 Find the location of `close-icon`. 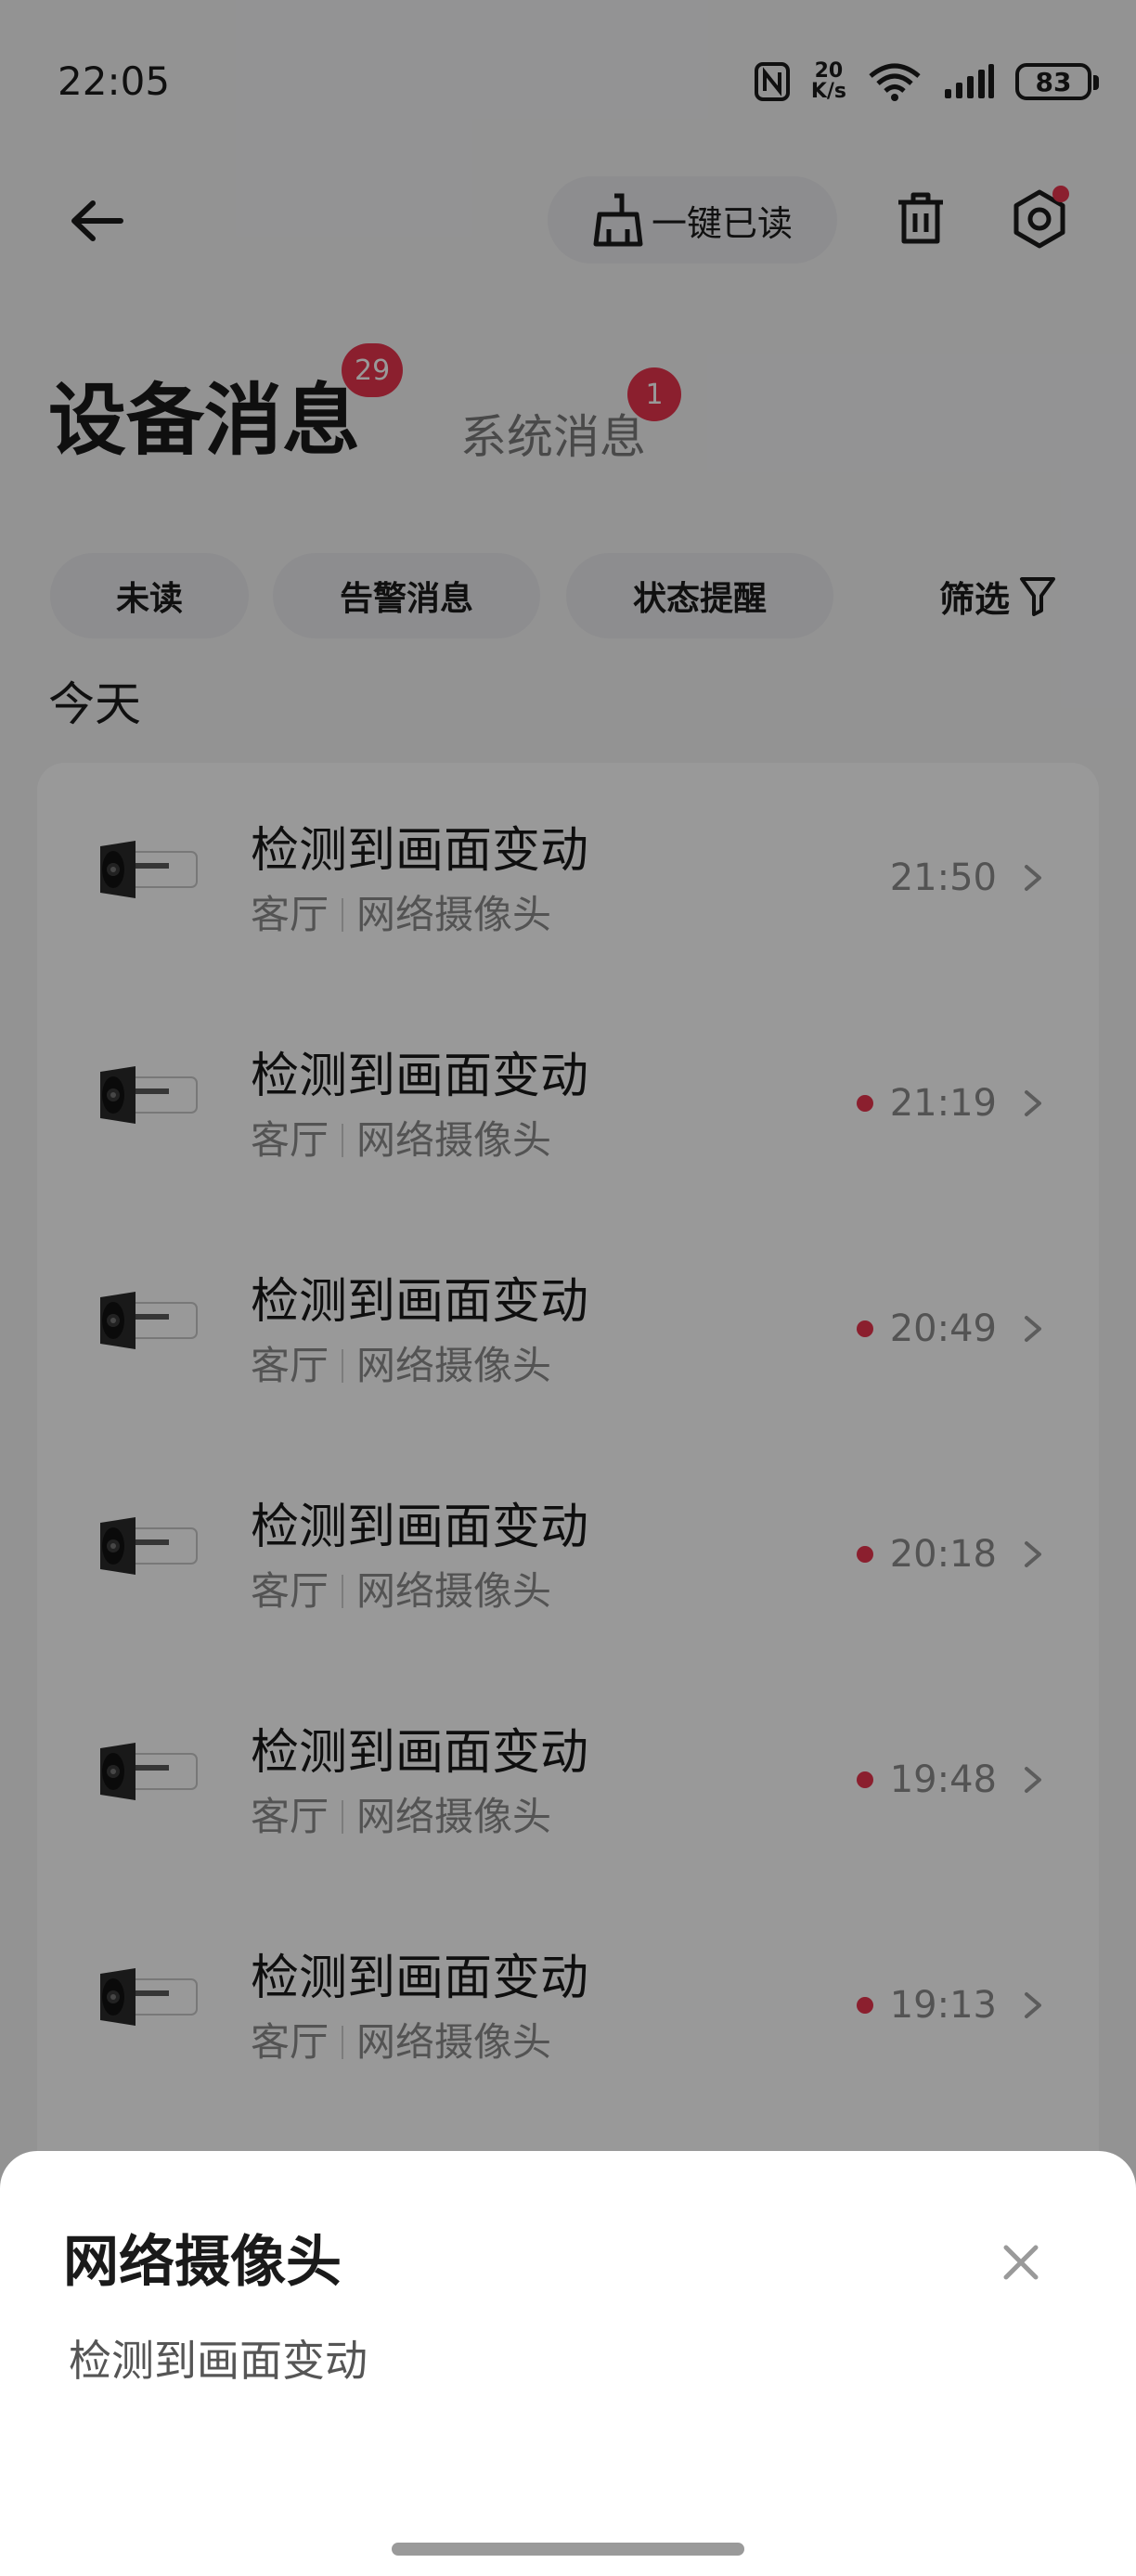

close-icon is located at coordinates (1021, 2262).